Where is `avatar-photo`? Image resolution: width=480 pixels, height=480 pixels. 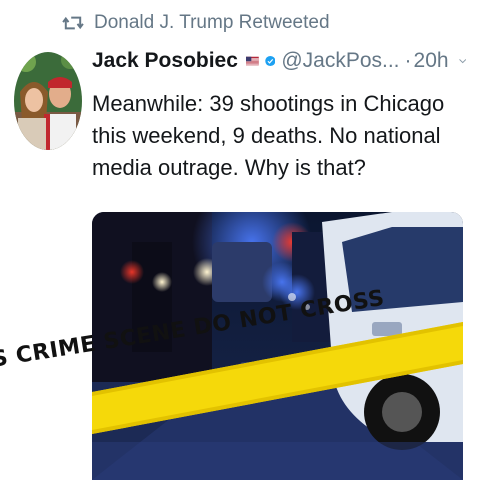
avatar-photo is located at coordinates (48, 101).